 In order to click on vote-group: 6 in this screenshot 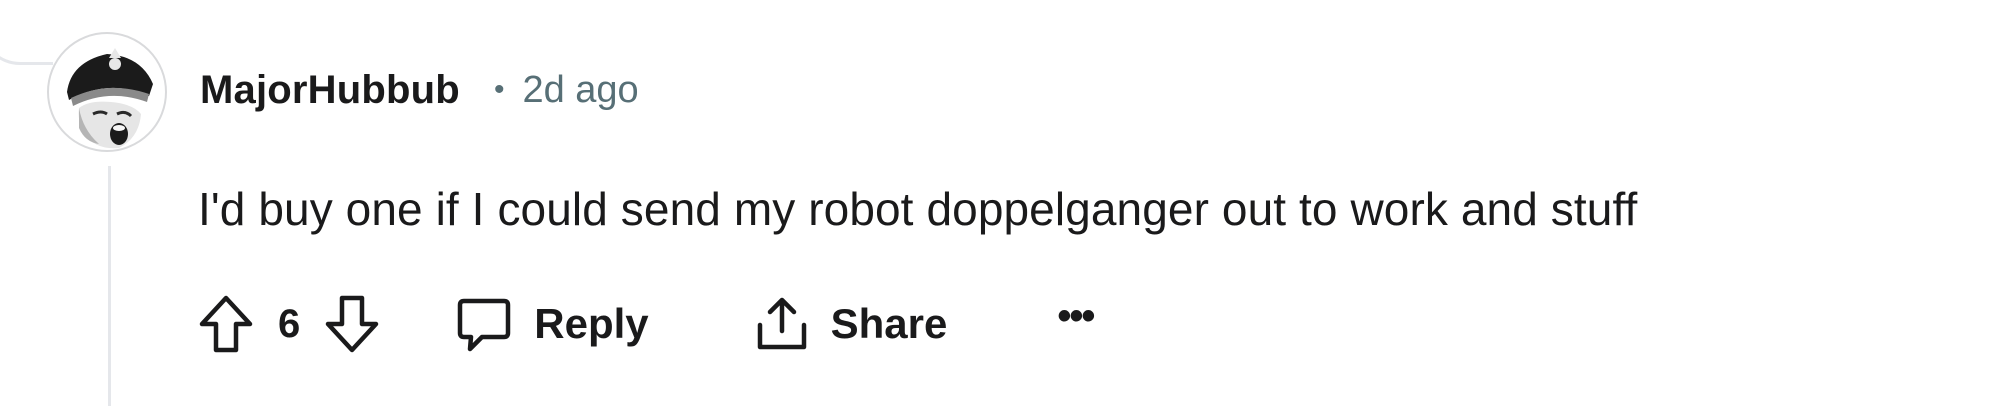, I will do `click(289, 324)`.